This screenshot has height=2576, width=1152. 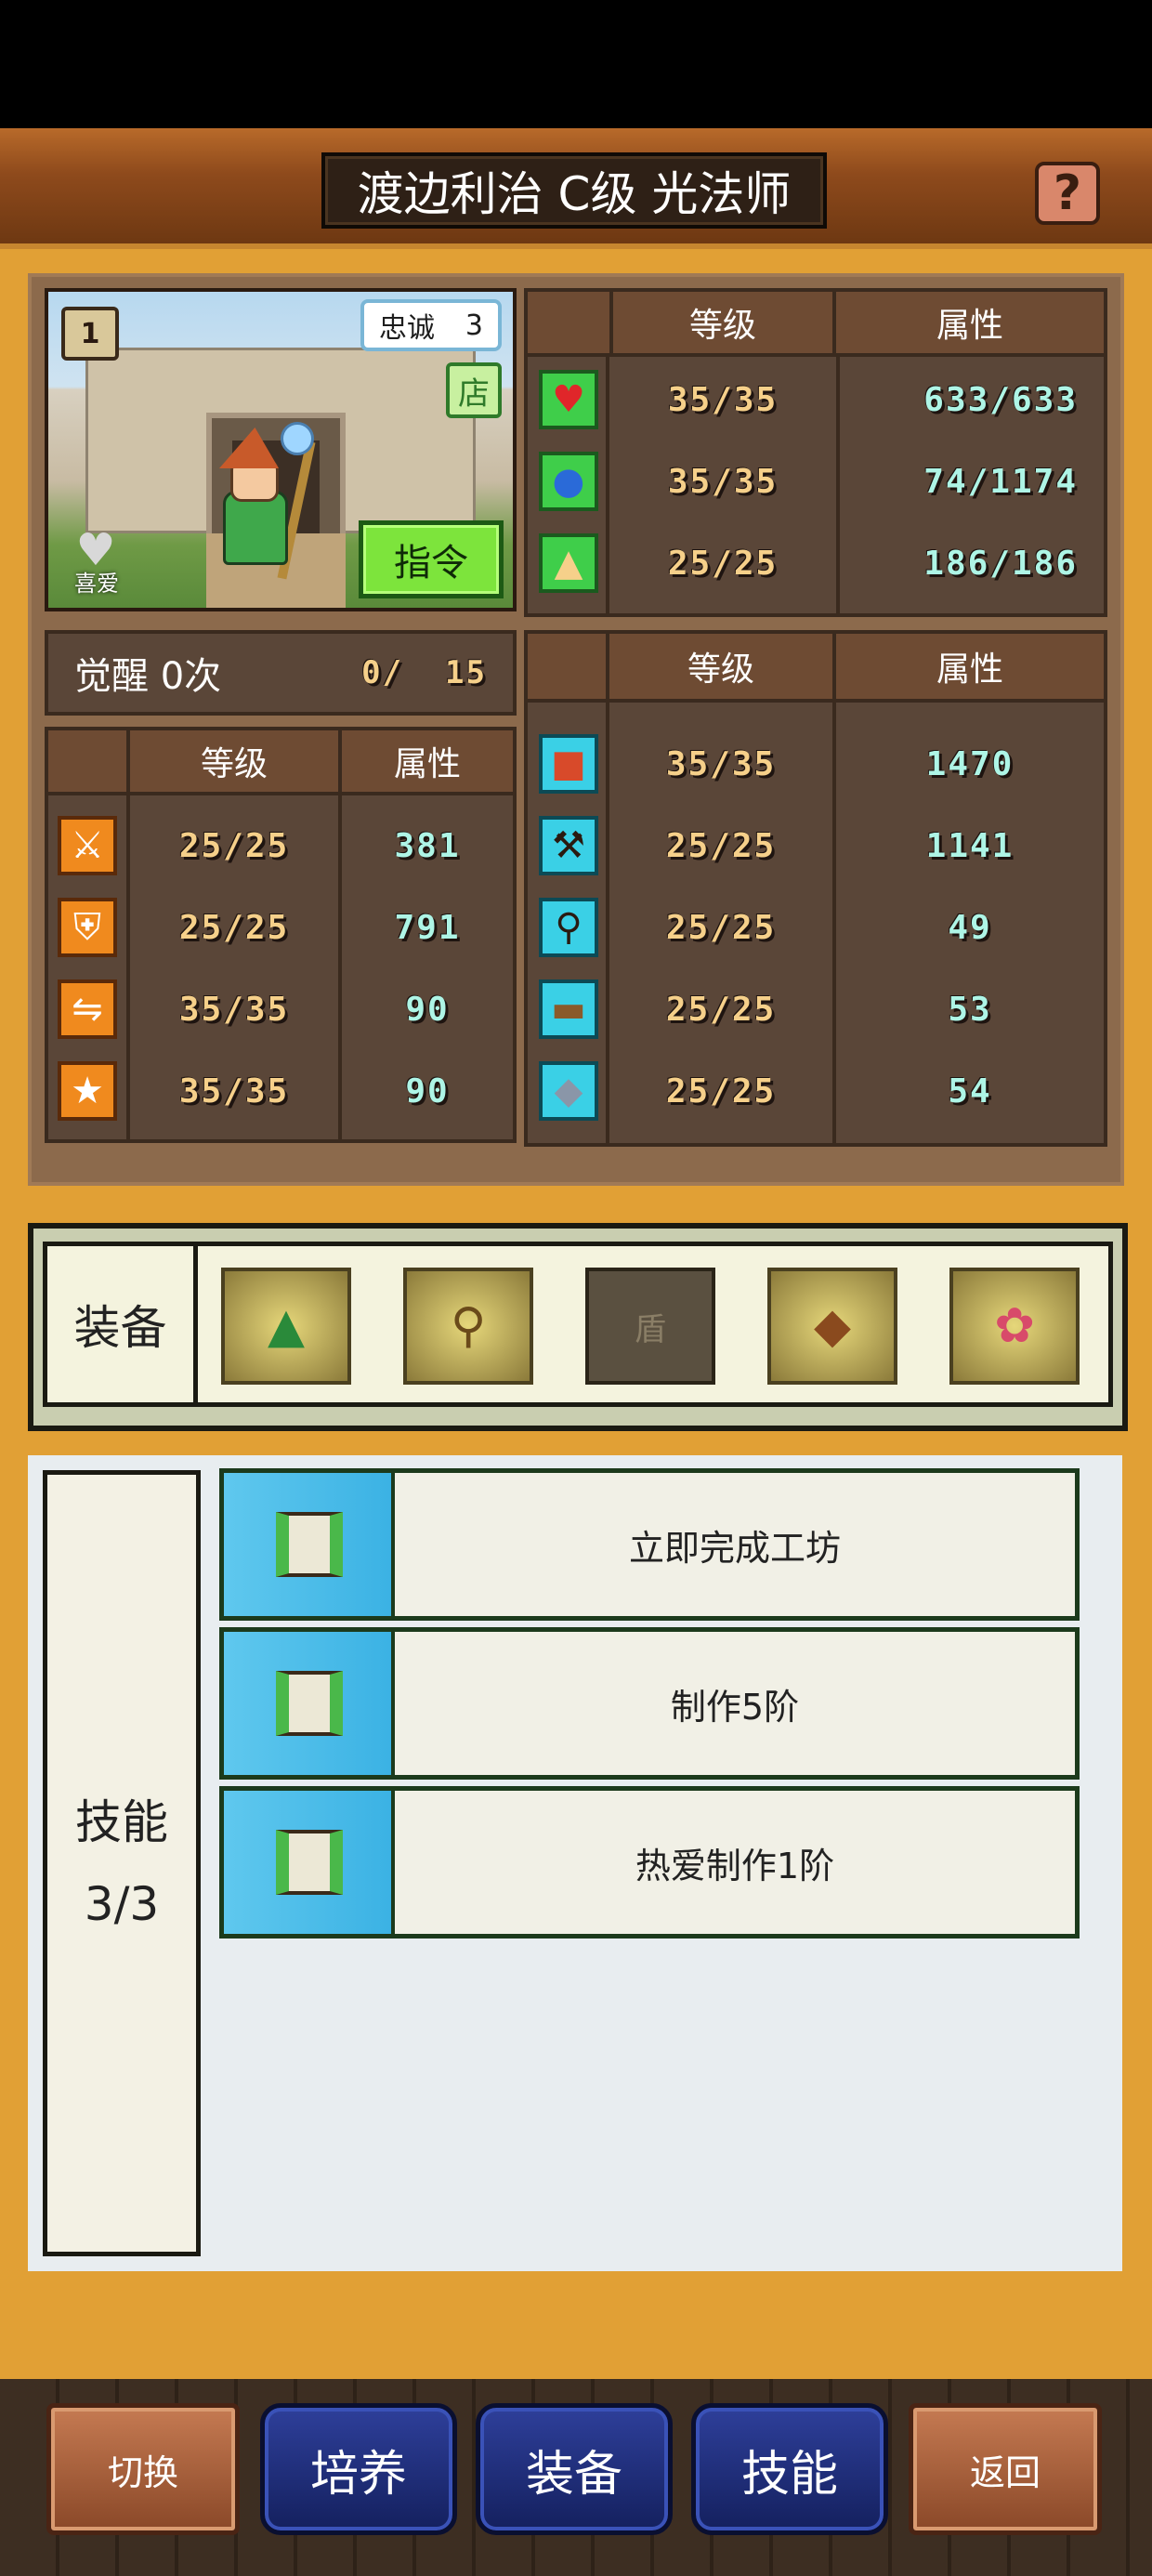 I want to click on train-button: 培养, so click(x=358, y=2469).